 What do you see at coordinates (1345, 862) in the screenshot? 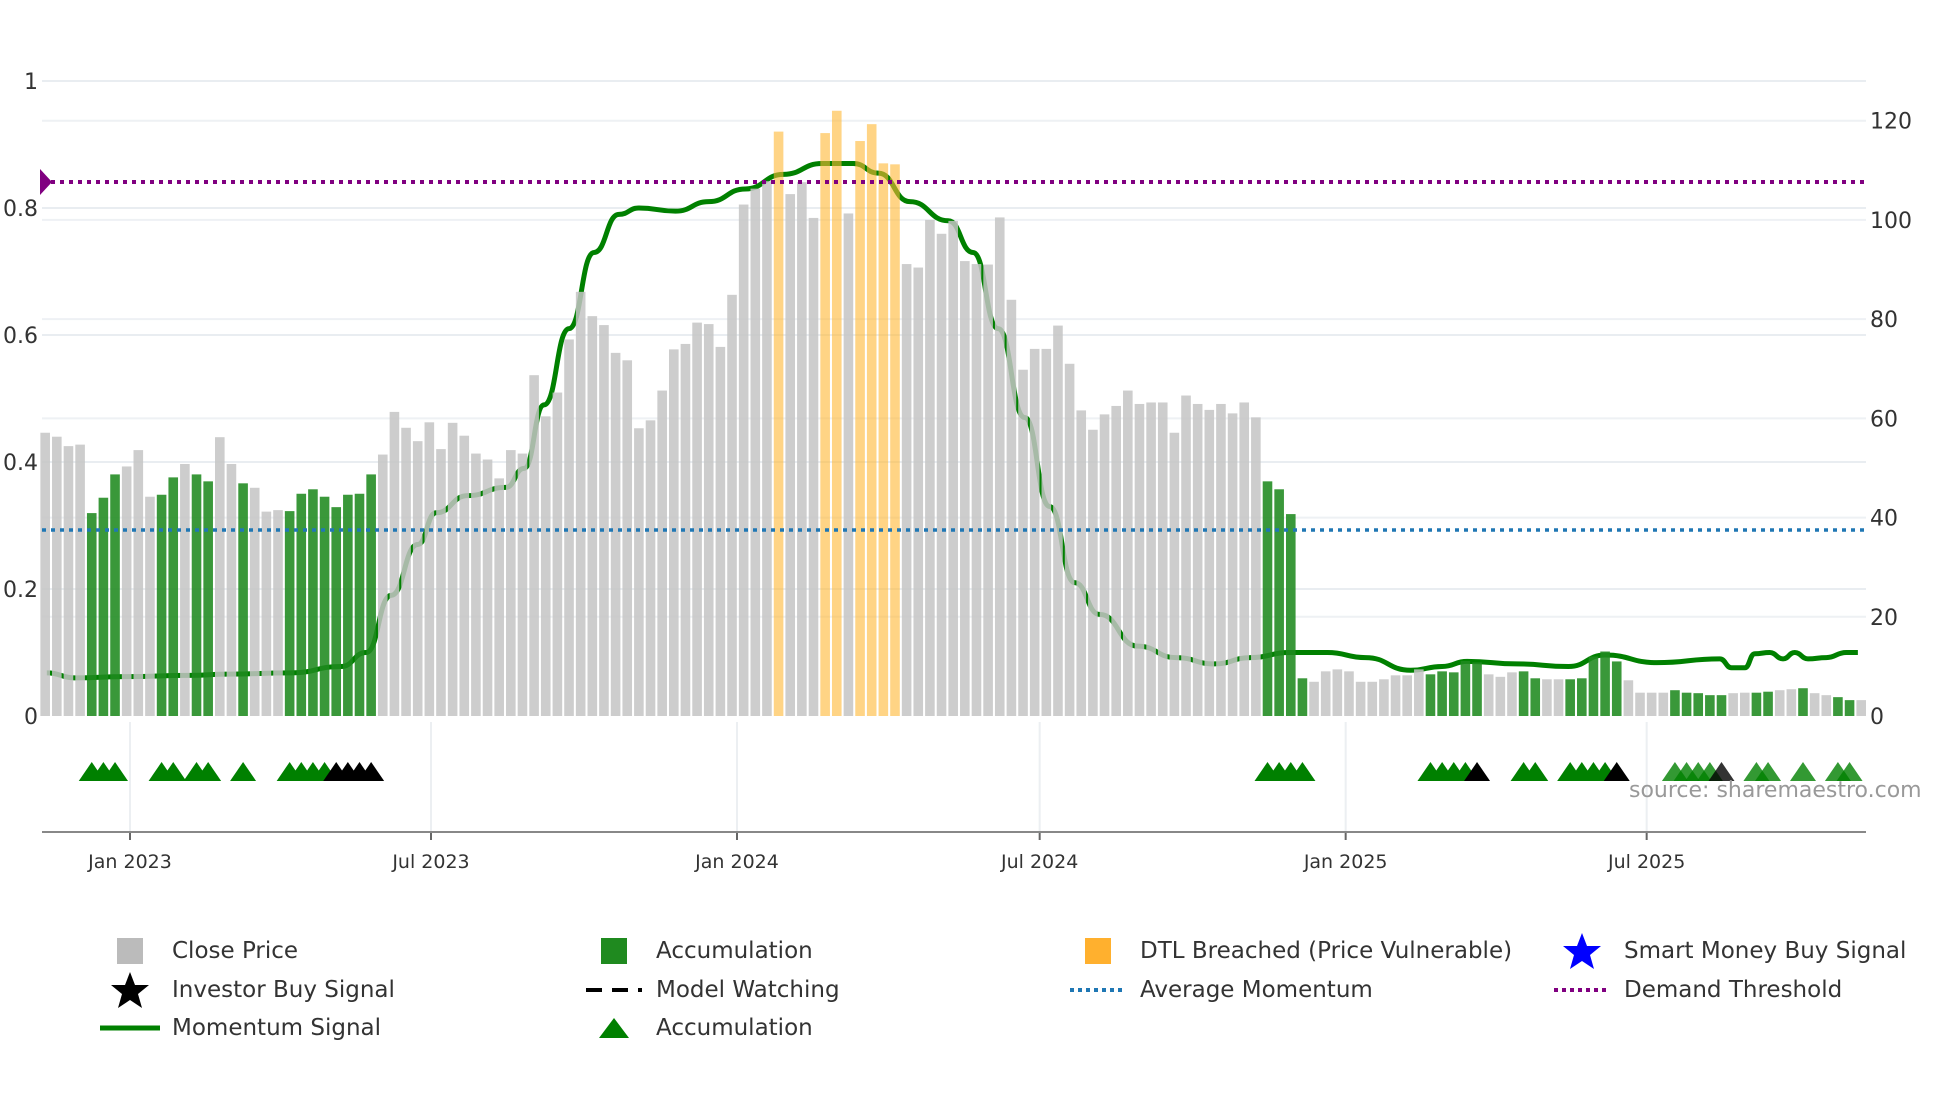
I see `x-tick-label: Jan 2025` at bounding box center [1345, 862].